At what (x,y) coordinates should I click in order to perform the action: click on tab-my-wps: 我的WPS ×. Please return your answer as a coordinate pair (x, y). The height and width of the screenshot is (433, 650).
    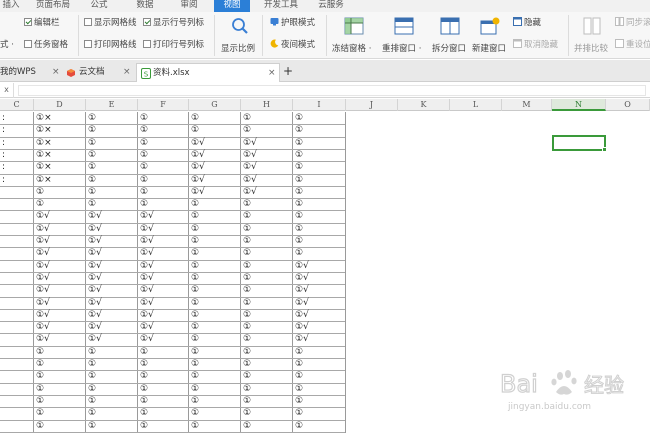
    Looking at the image, I should click on (31, 72).